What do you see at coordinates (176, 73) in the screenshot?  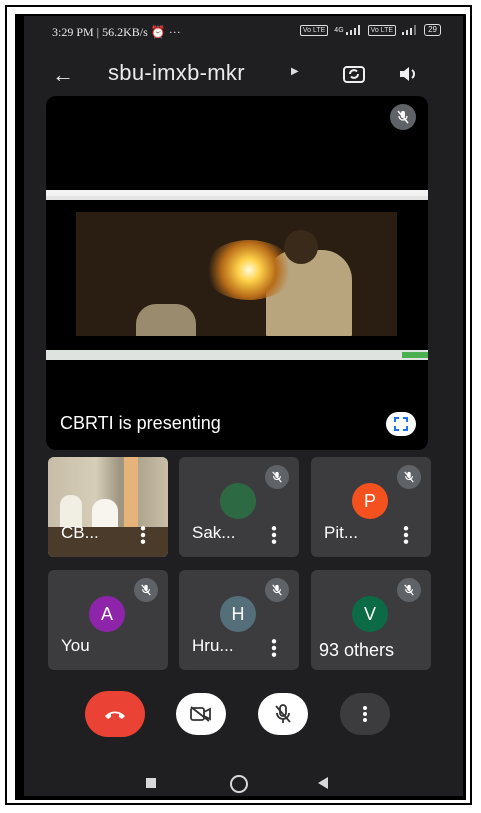 I see `meeting-code: sbu-imxb-mkr` at bounding box center [176, 73].